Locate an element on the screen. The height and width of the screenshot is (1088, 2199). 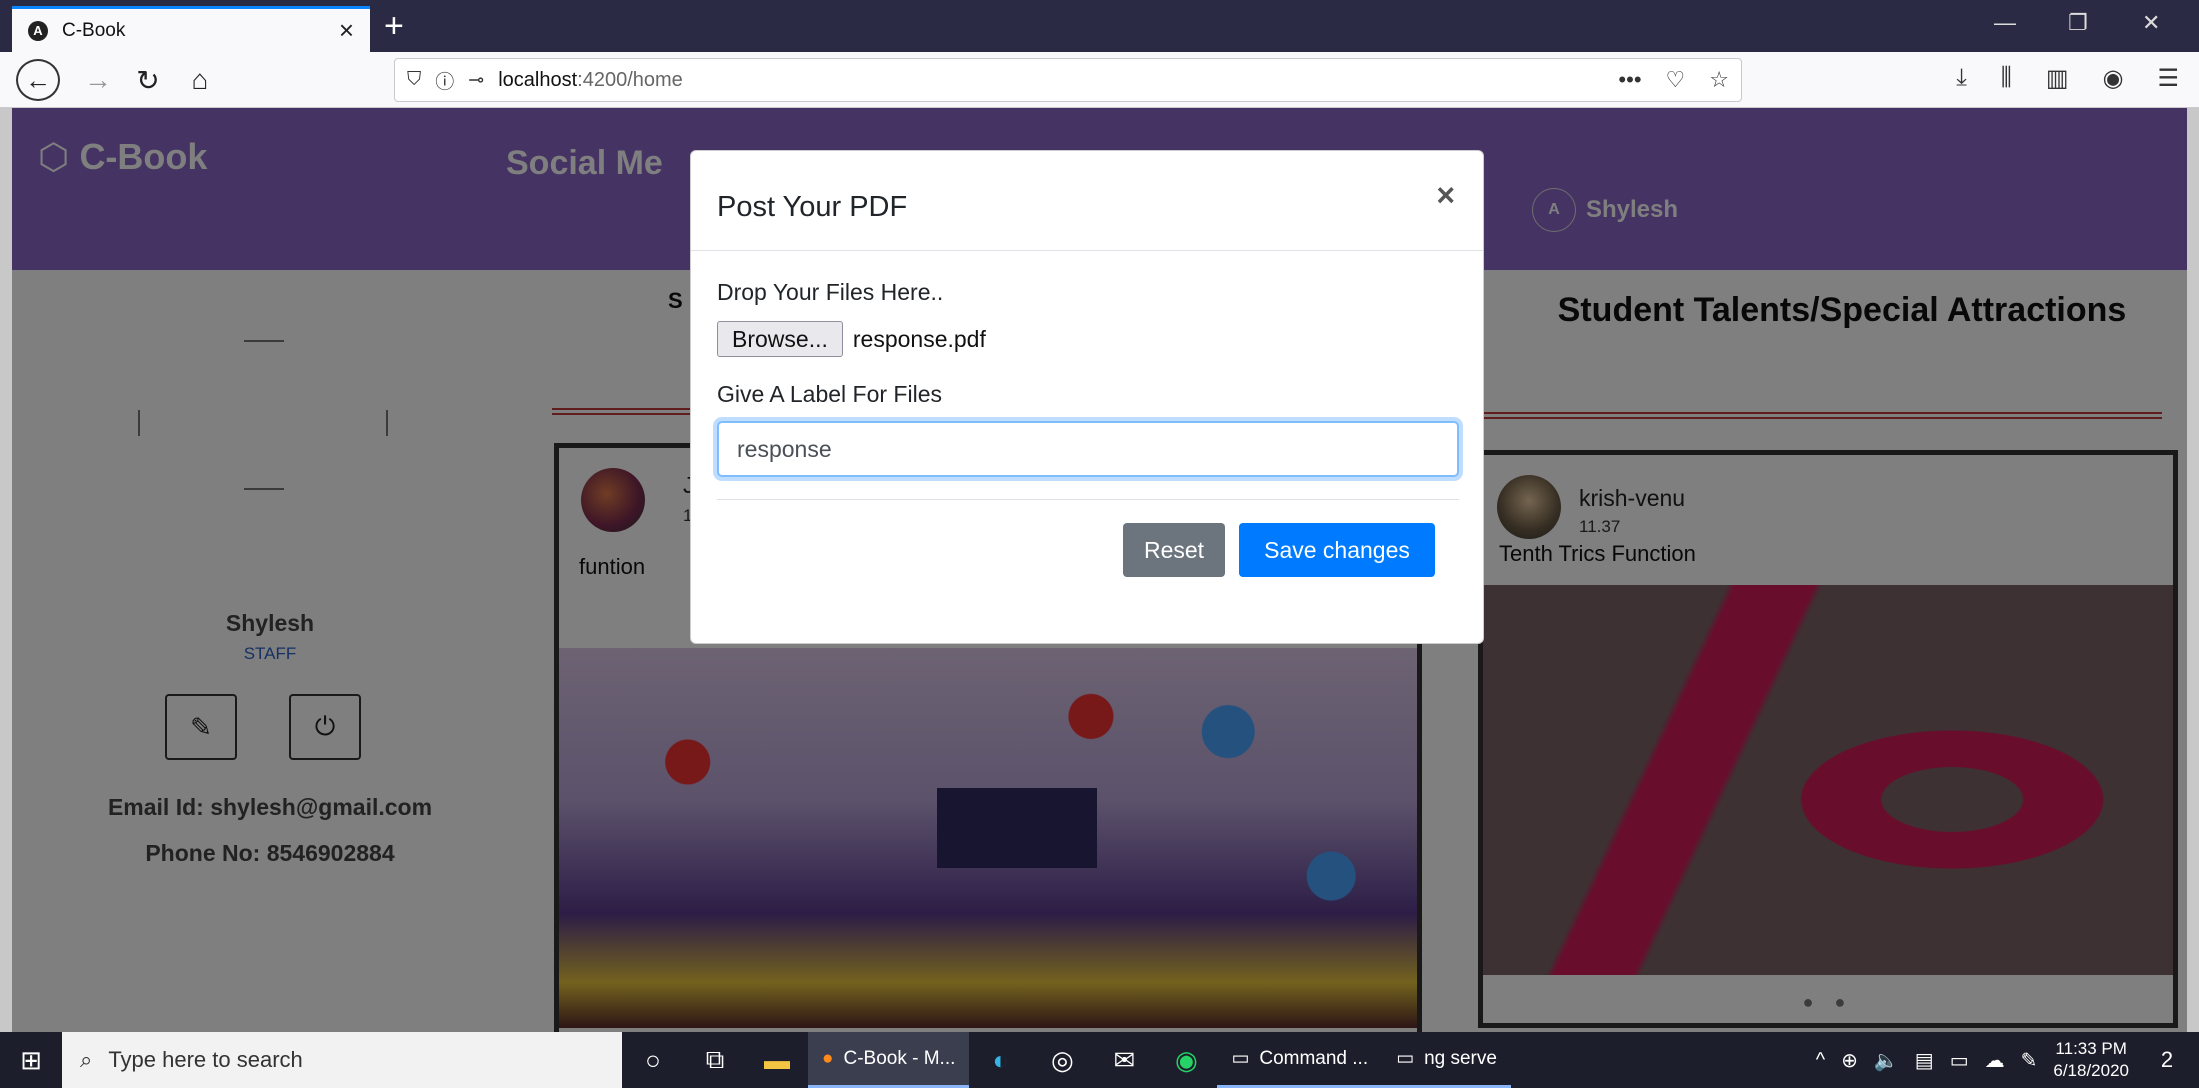
downloads-icon: ⤓ is located at coordinates (1961, 78).